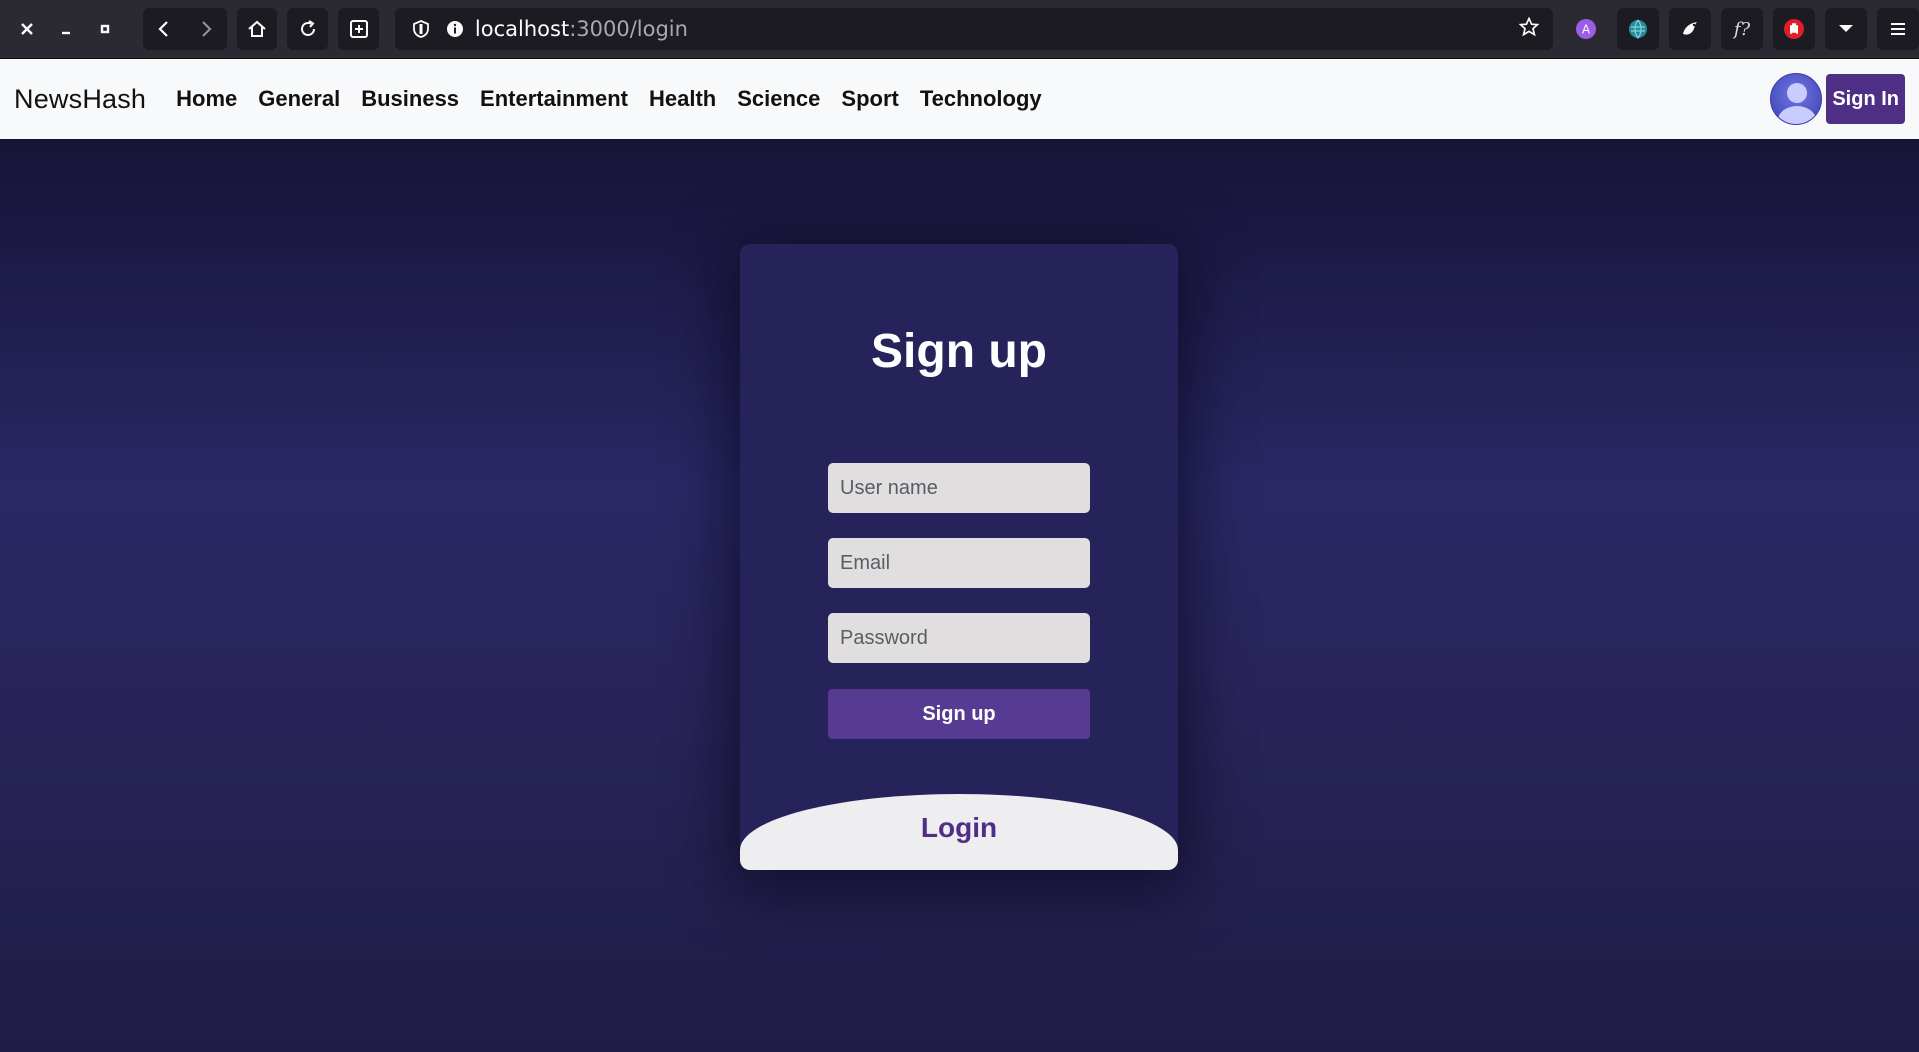 This screenshot has width=1919, height=1052. I want to click on nav-link-home: Home, so click(206, 99).